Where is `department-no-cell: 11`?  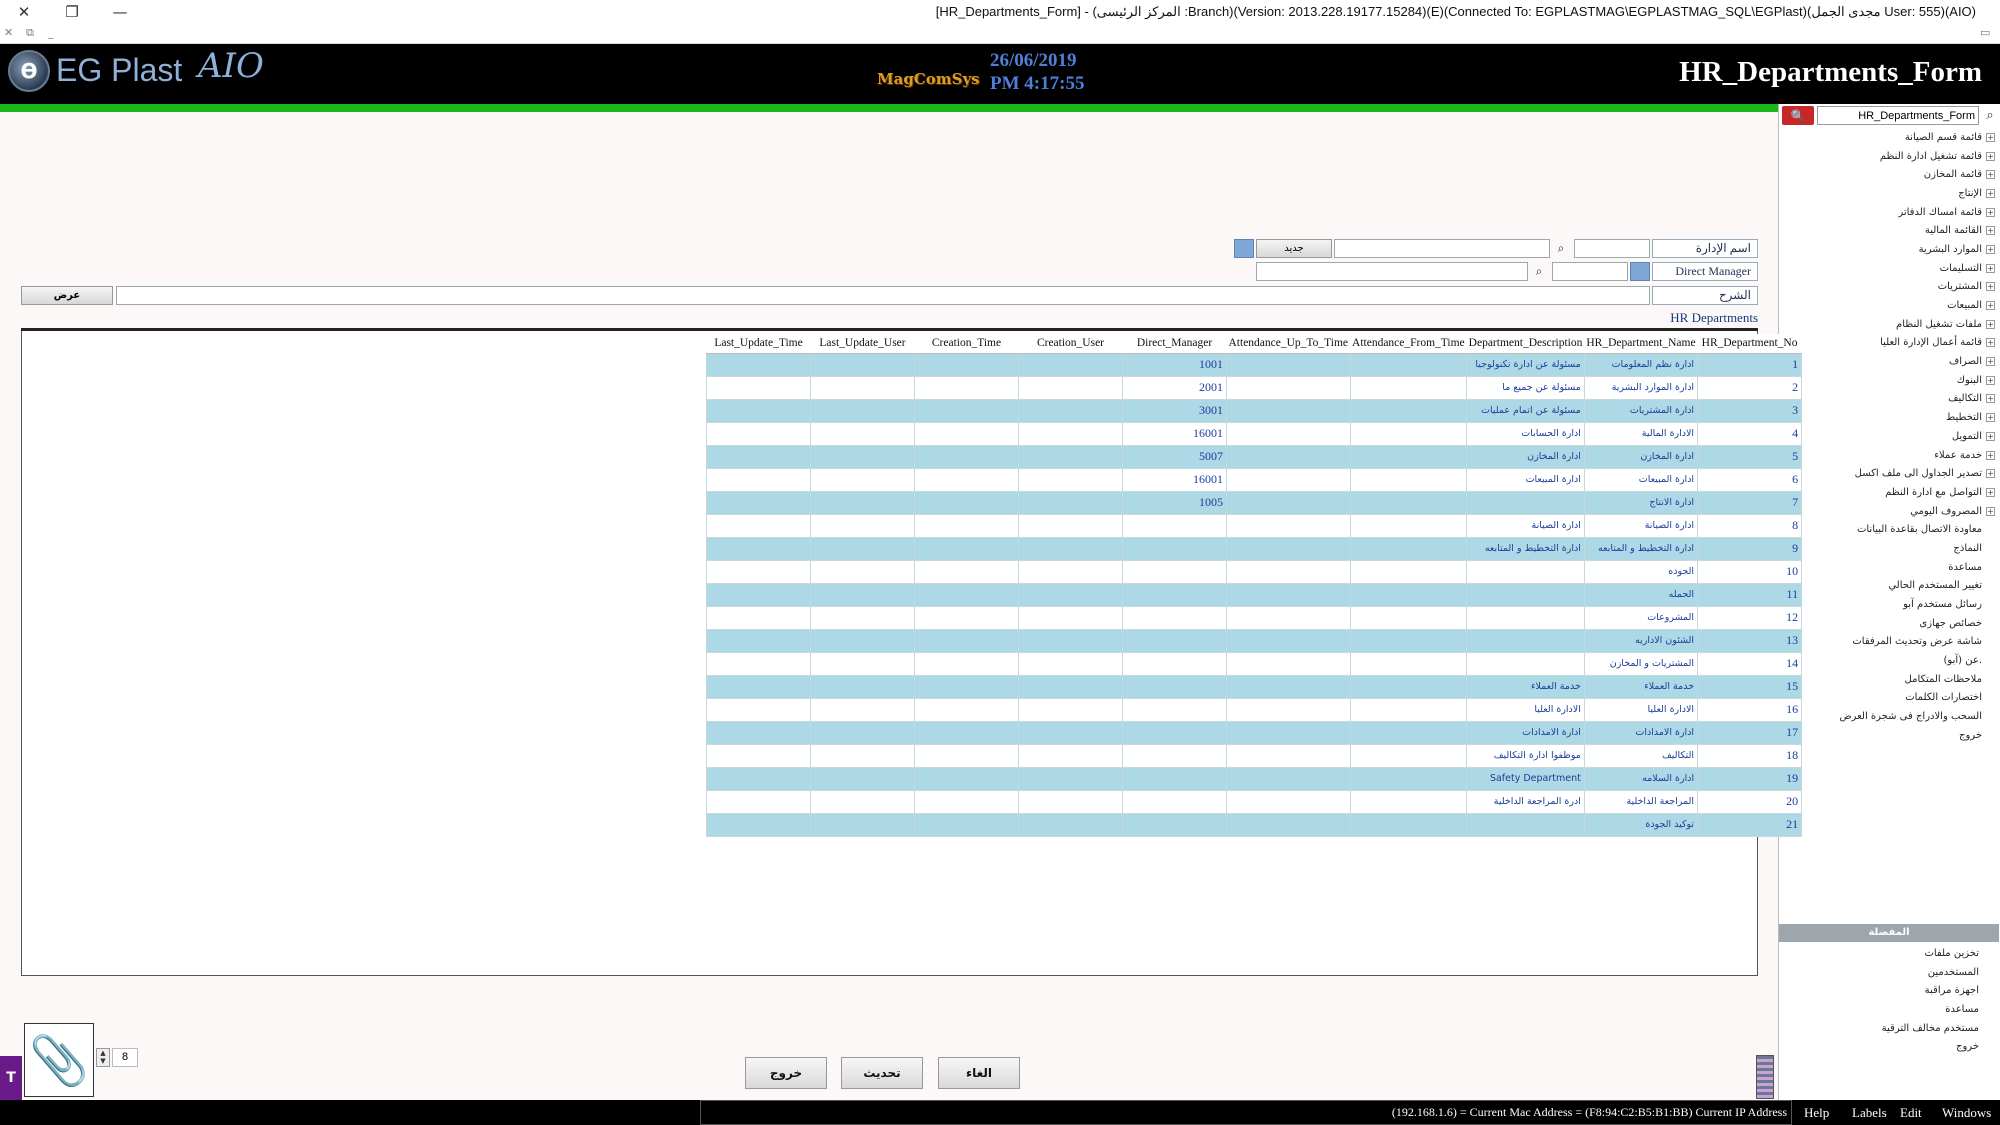
department-no-cell: 11 is located at coordinates (1750, 594).